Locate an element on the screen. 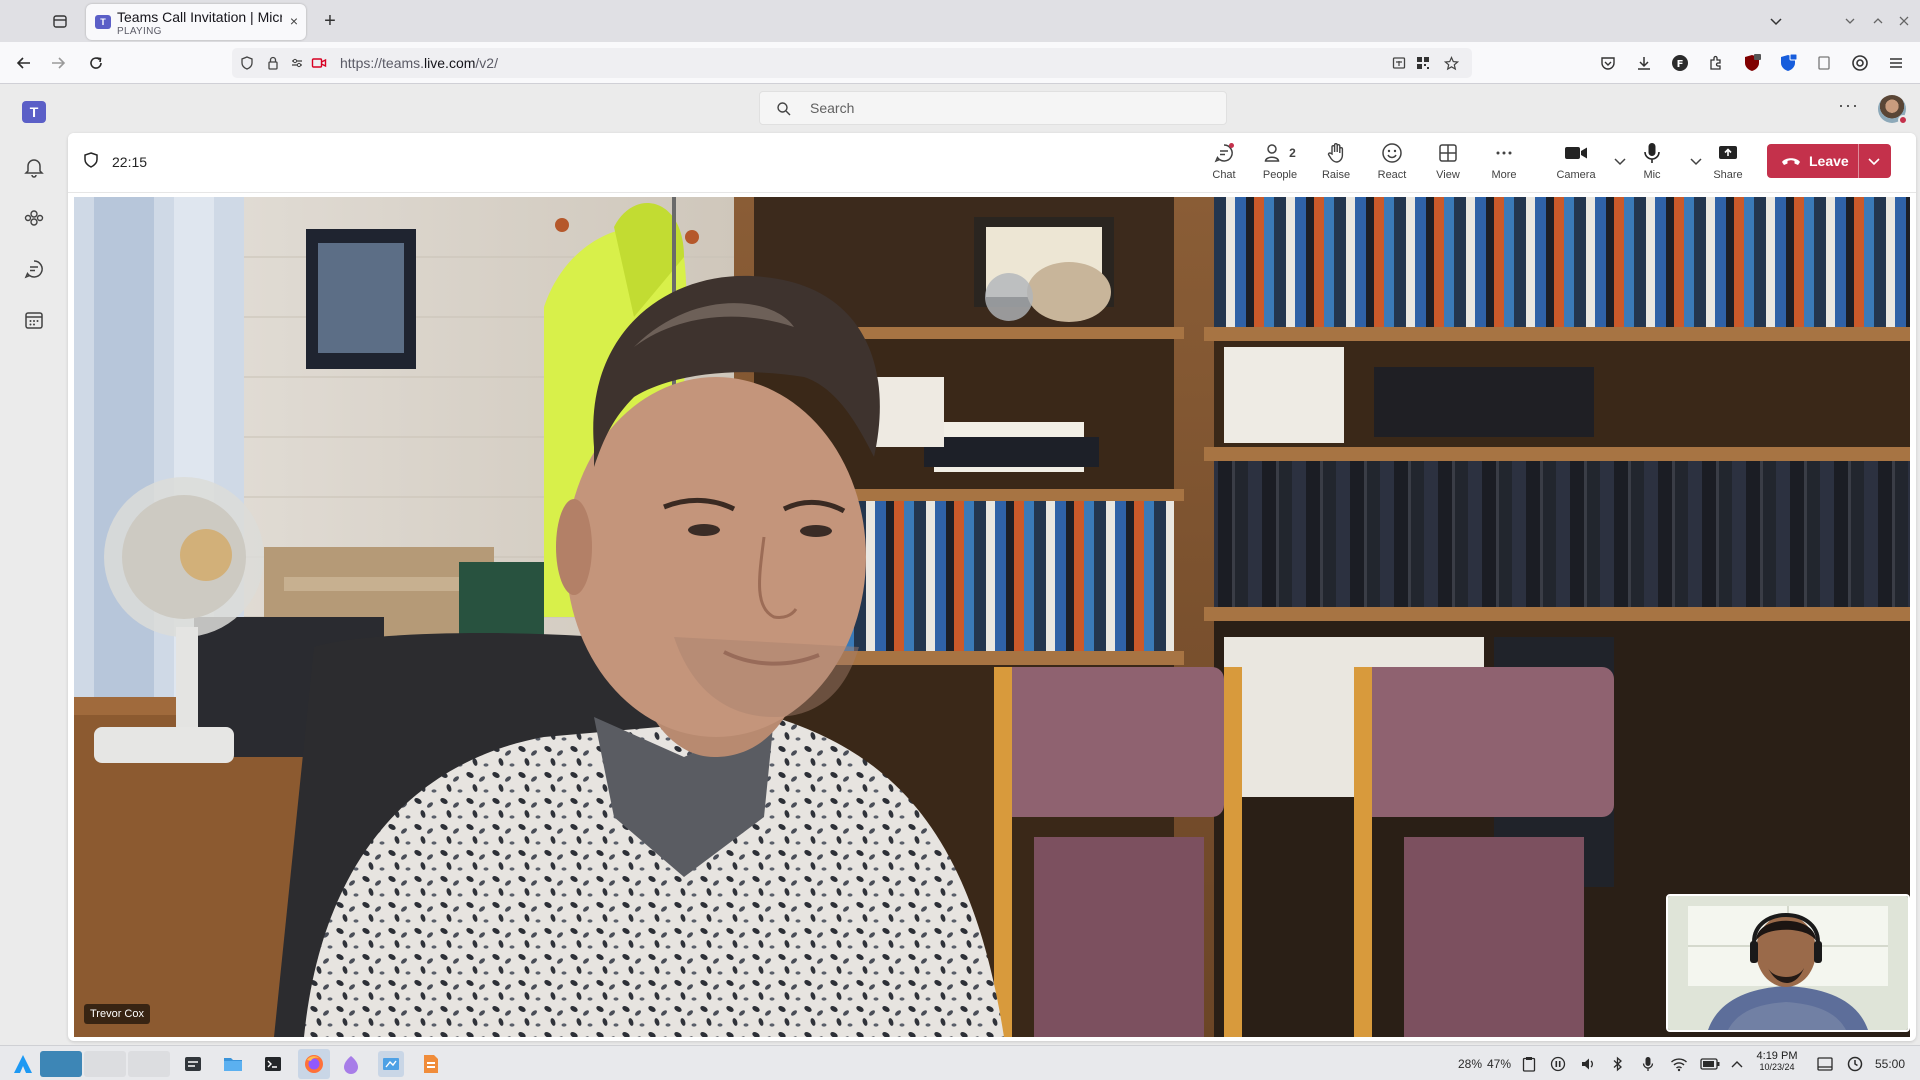 The height and width of the screenshot is (1080, 1920). more-horizontal-icon is located at coordinates (1504, 153).